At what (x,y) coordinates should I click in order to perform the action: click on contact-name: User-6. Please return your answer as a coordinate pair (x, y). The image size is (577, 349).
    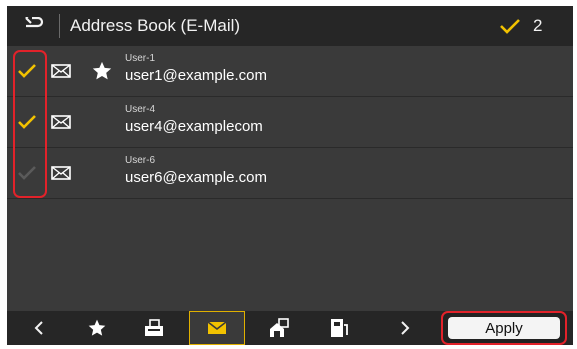
    Looking at the image, I should click on (140, 160).